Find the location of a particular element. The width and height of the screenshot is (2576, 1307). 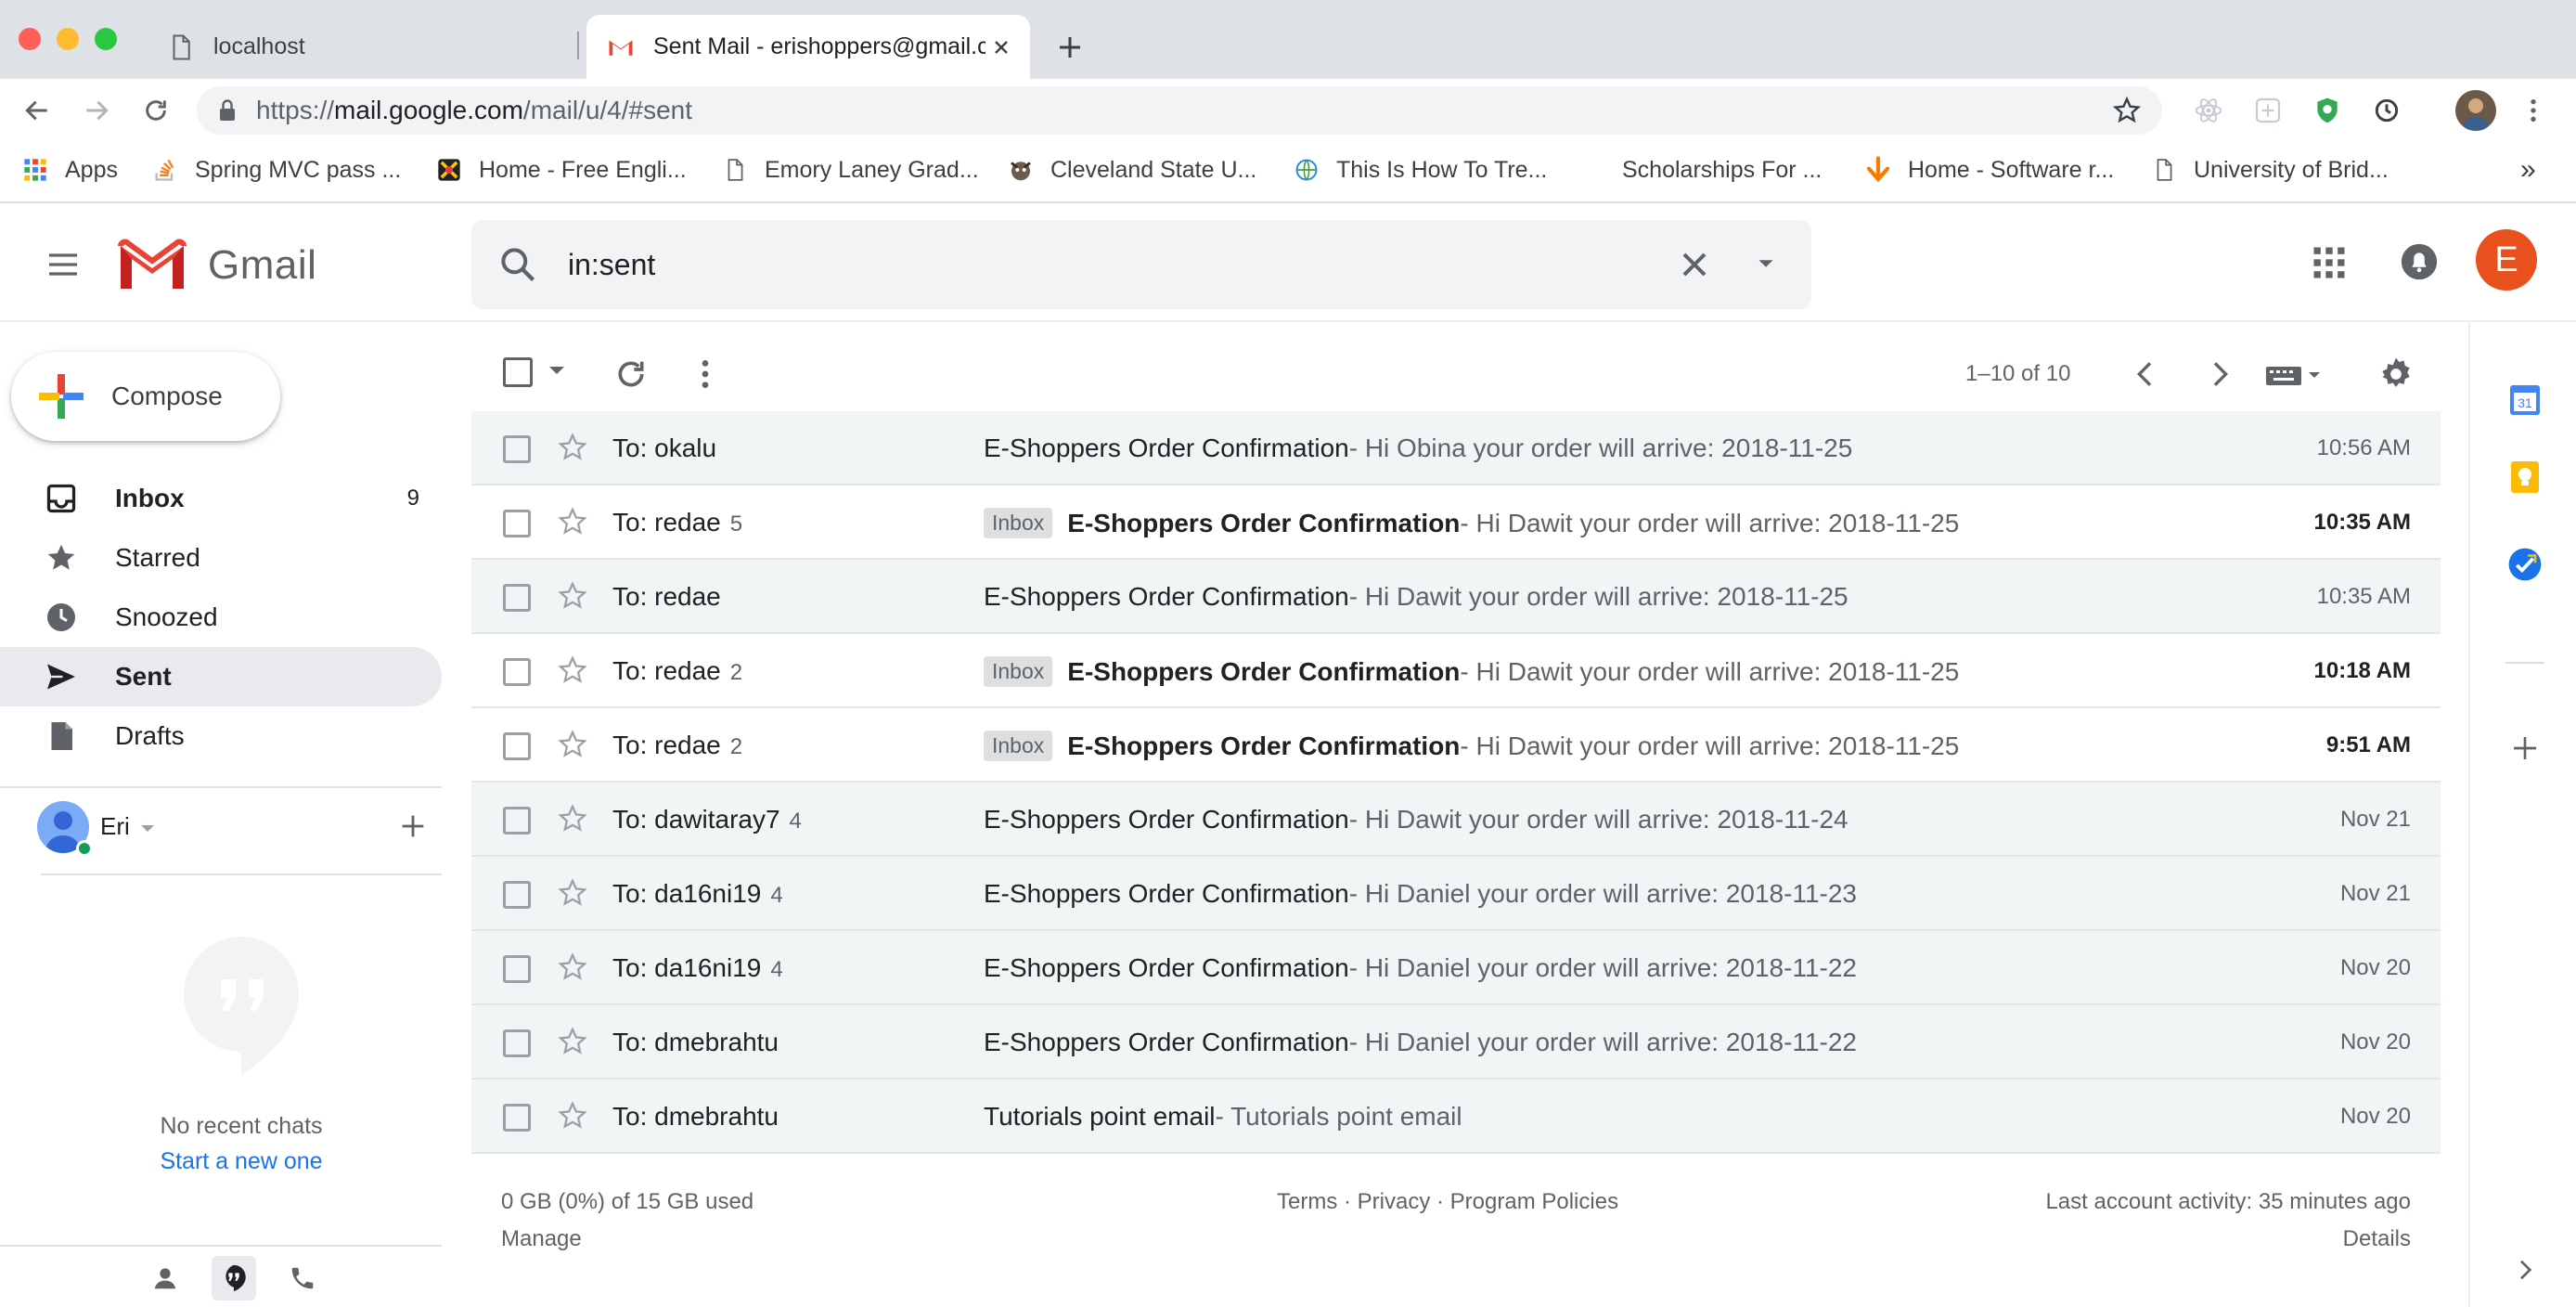

search-input is located at coordinates (1050, 265).